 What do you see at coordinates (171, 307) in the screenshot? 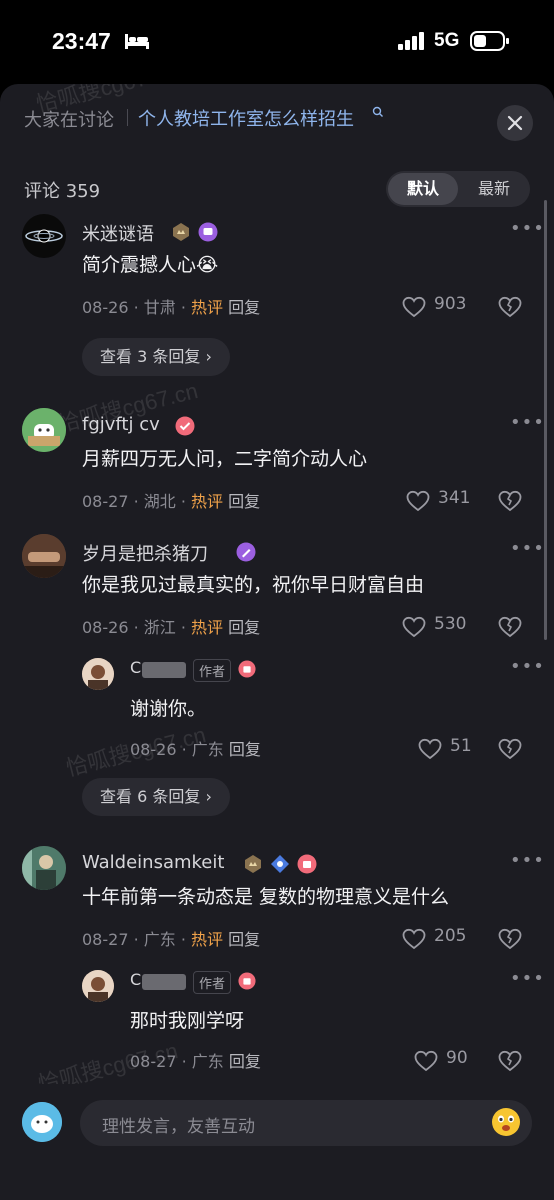
I see `comment-meta: 08-26 · 甘肃 · 热评 回复` at bounding box center [171, 307].